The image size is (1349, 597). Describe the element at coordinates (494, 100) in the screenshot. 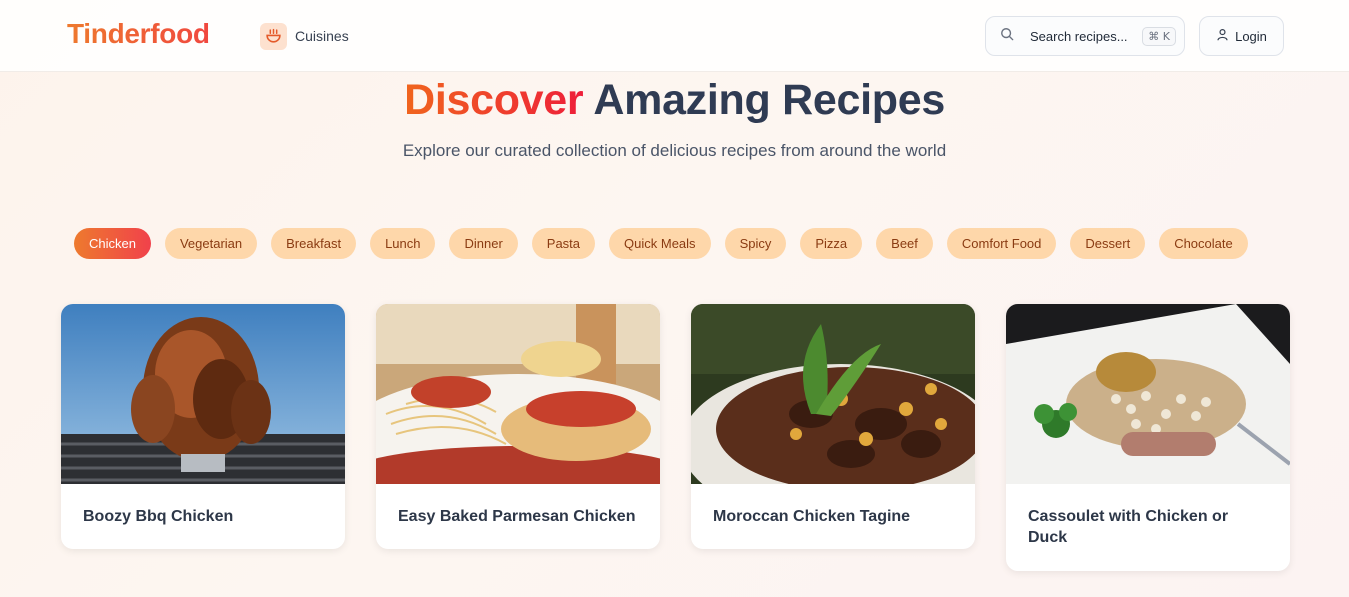

I see `page-title-accent: Discover` at that location.